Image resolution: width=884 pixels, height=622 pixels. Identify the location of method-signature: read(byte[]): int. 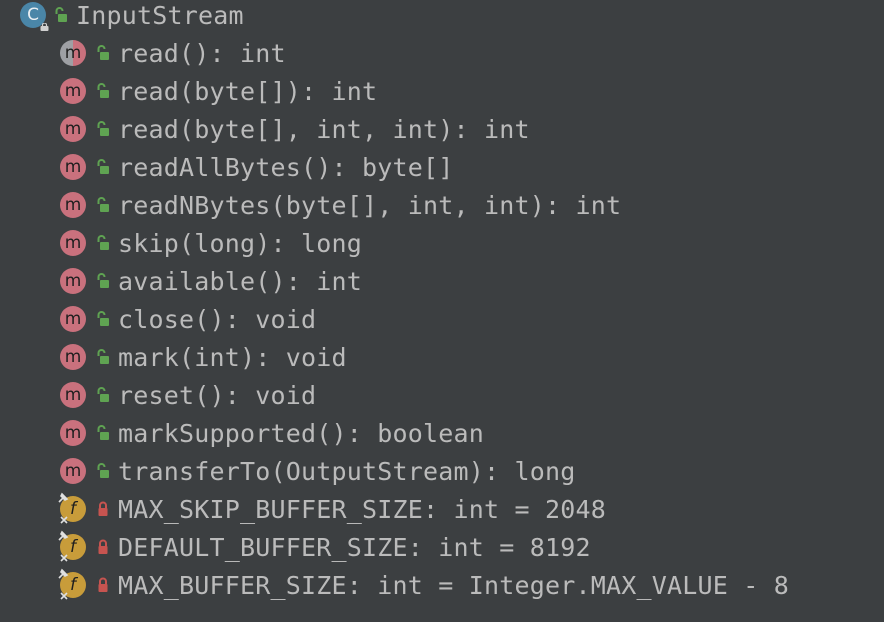
(248, 91).